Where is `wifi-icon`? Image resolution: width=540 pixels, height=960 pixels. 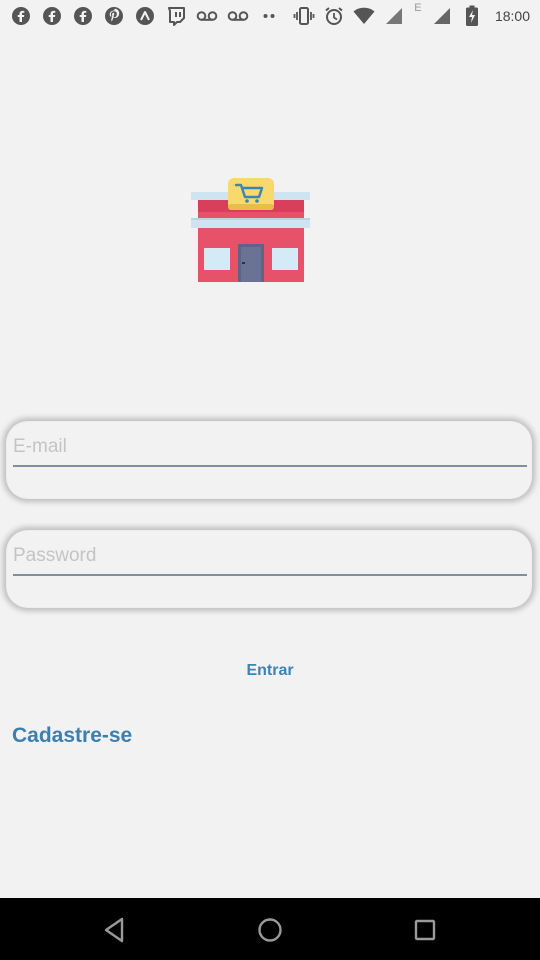
wifi-icon is located at coordinates (364, 16).